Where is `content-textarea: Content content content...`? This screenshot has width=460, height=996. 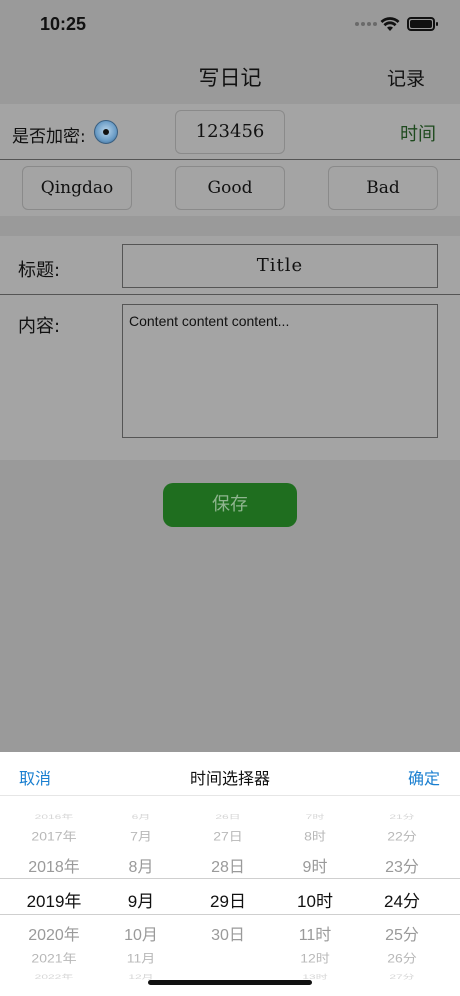 content-textarea: Content content content... is located at coordinates (280, 371).